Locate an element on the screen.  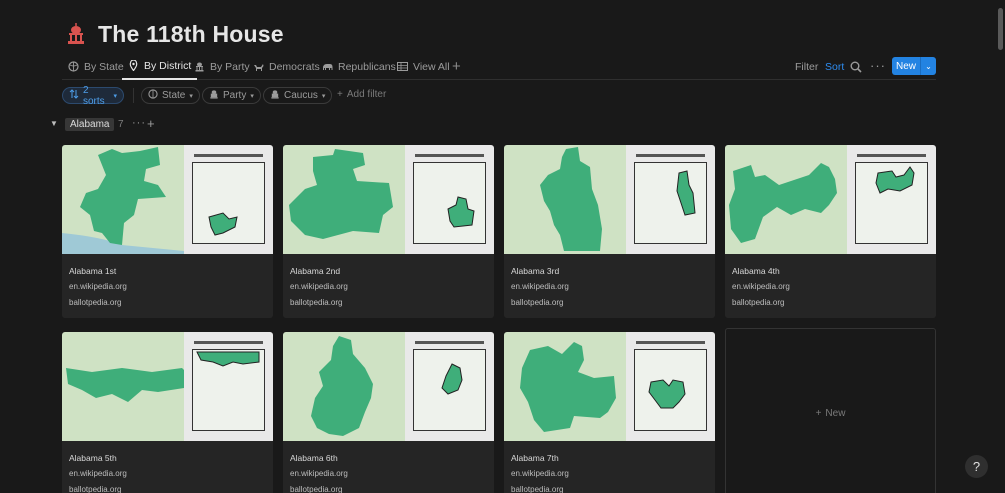
add-view-button: + is located at coordinates (456, 66).